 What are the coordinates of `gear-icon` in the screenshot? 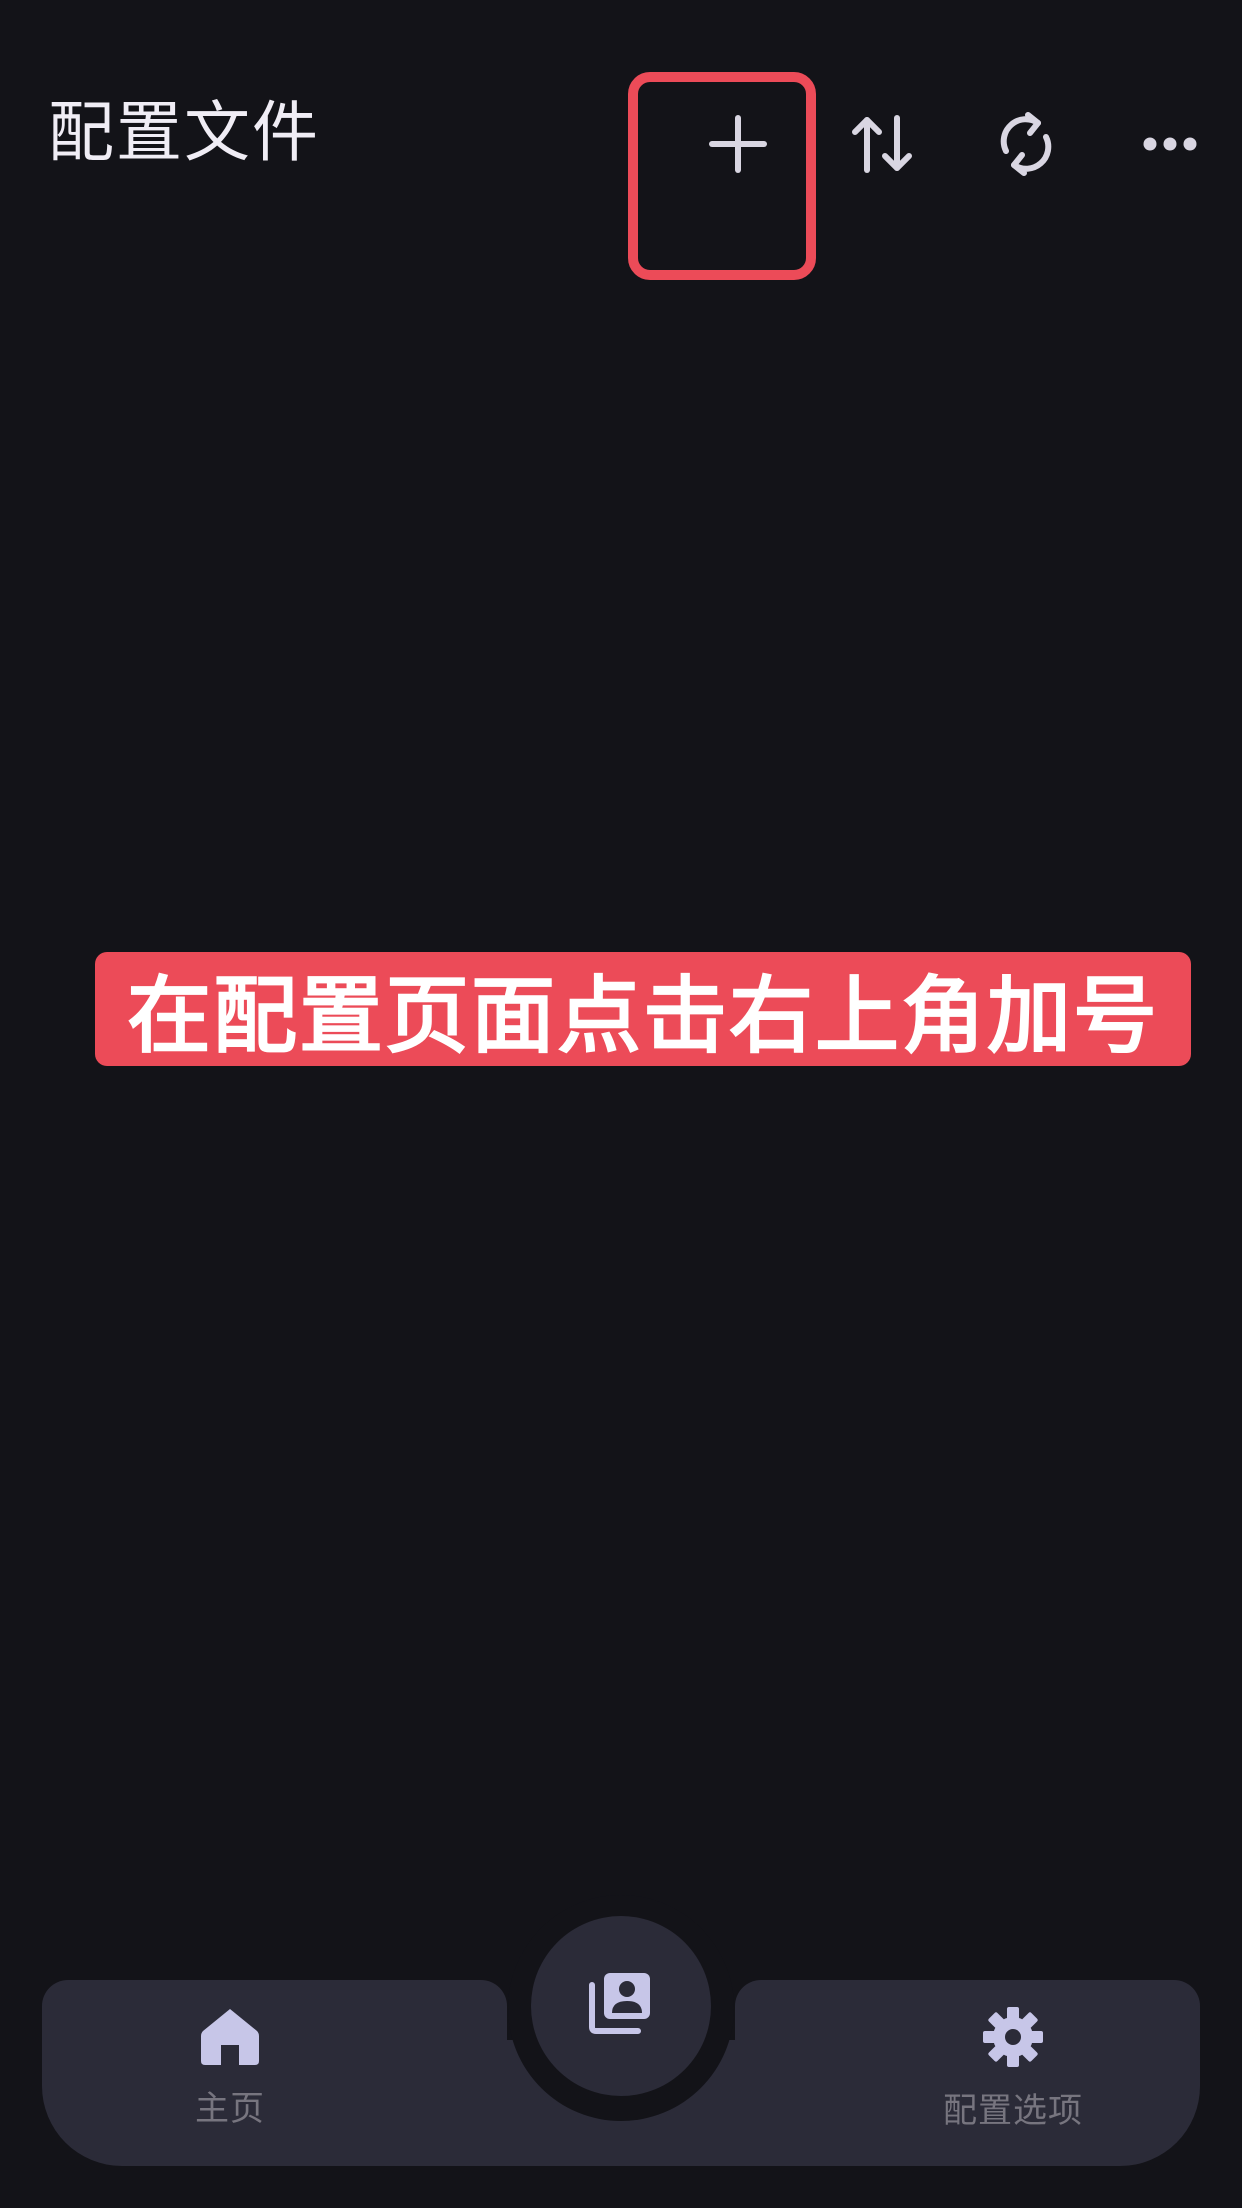 It's located at (1013, 2037).